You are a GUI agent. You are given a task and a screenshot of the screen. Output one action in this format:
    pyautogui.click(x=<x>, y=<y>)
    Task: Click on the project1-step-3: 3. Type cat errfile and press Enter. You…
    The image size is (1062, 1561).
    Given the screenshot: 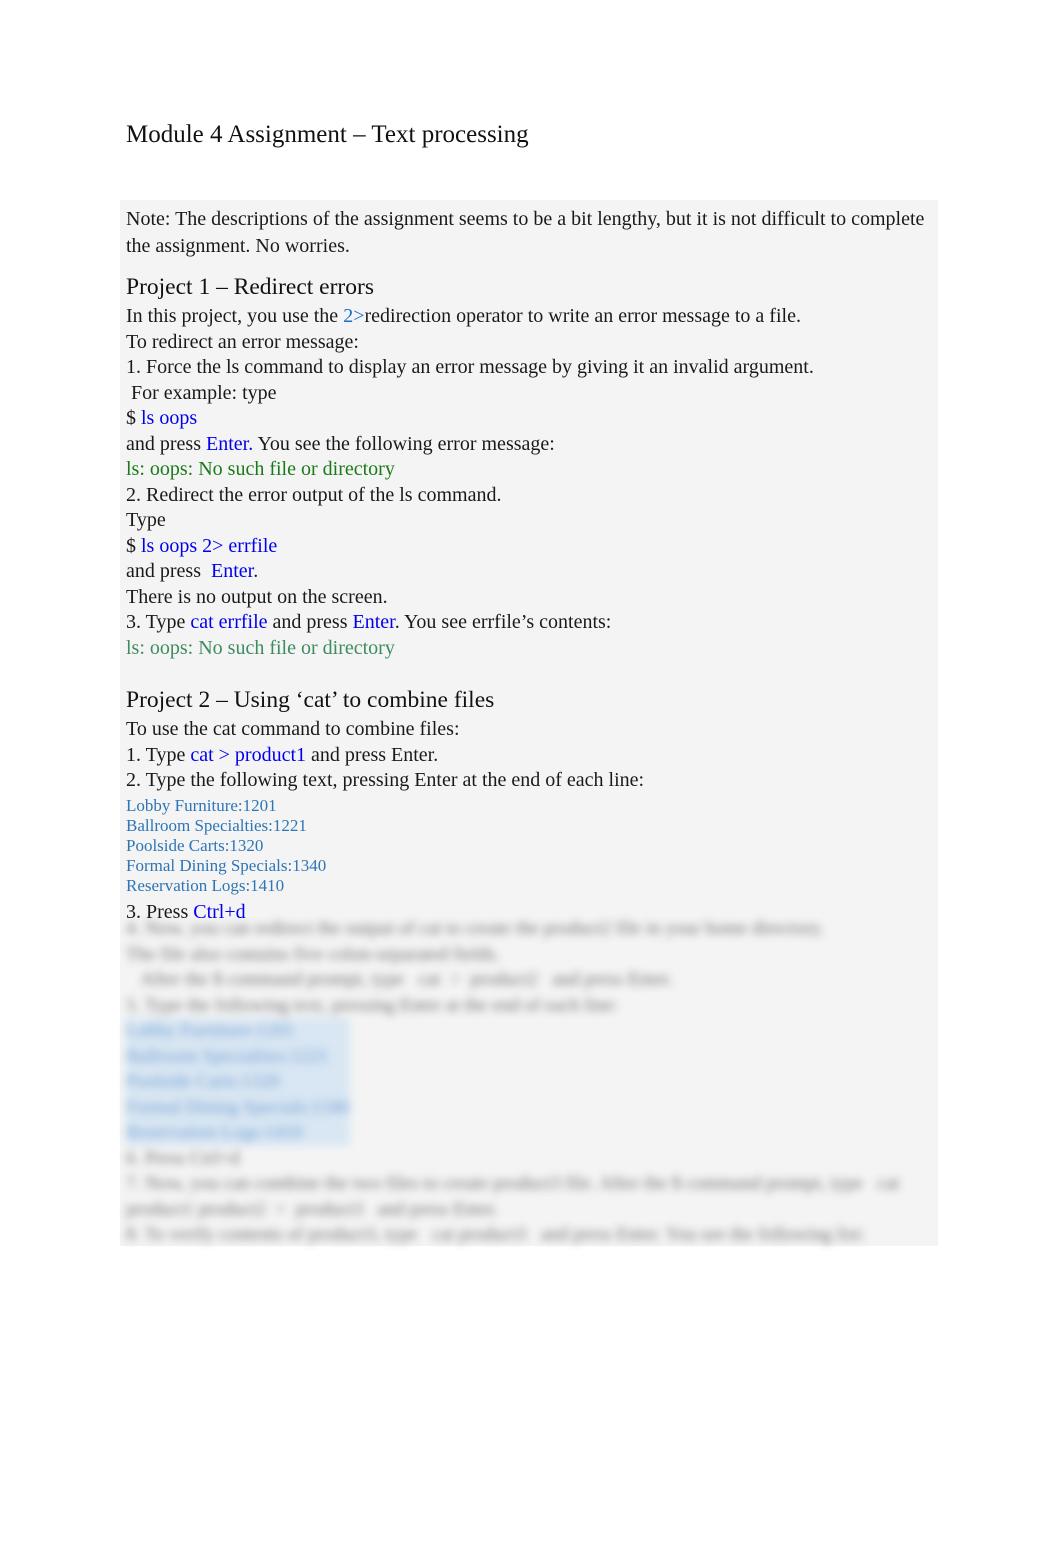 What is the action you would take?
    pyautogui.click(x=531, y=623)
    